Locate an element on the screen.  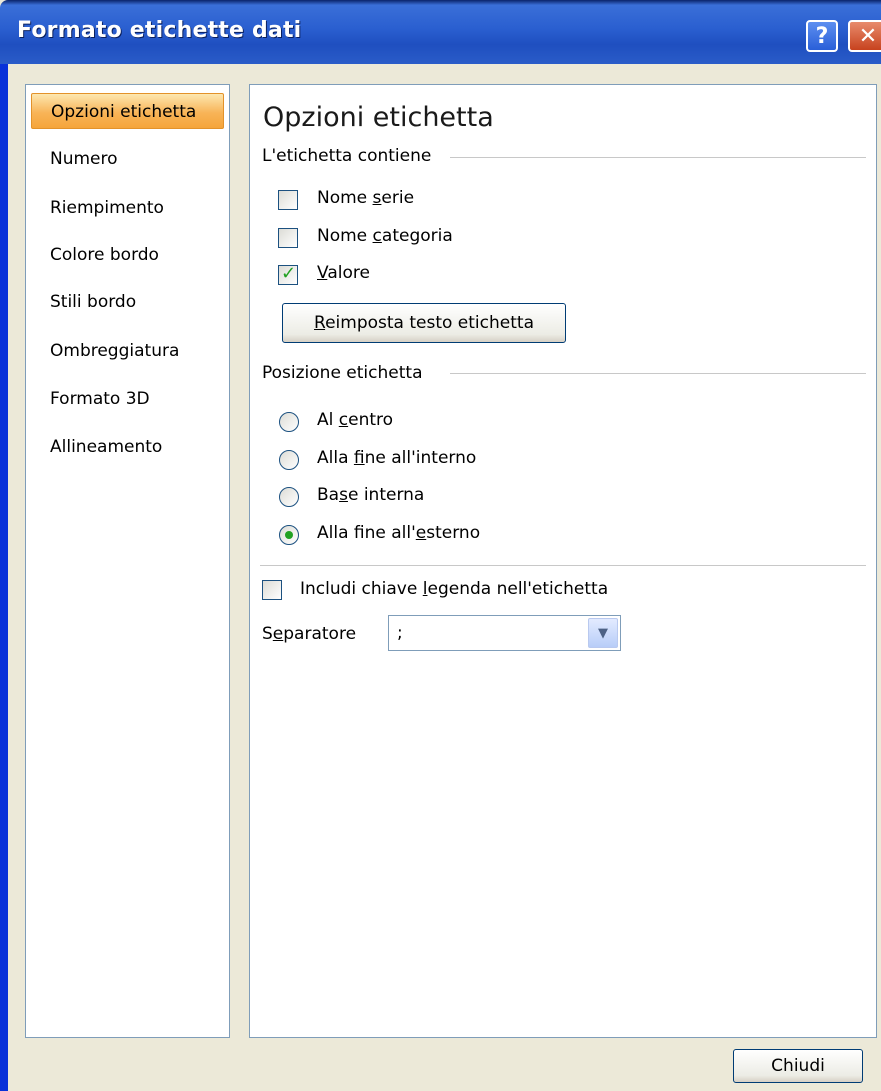
position-outside-end-radio is located at coordinates (289, 535).